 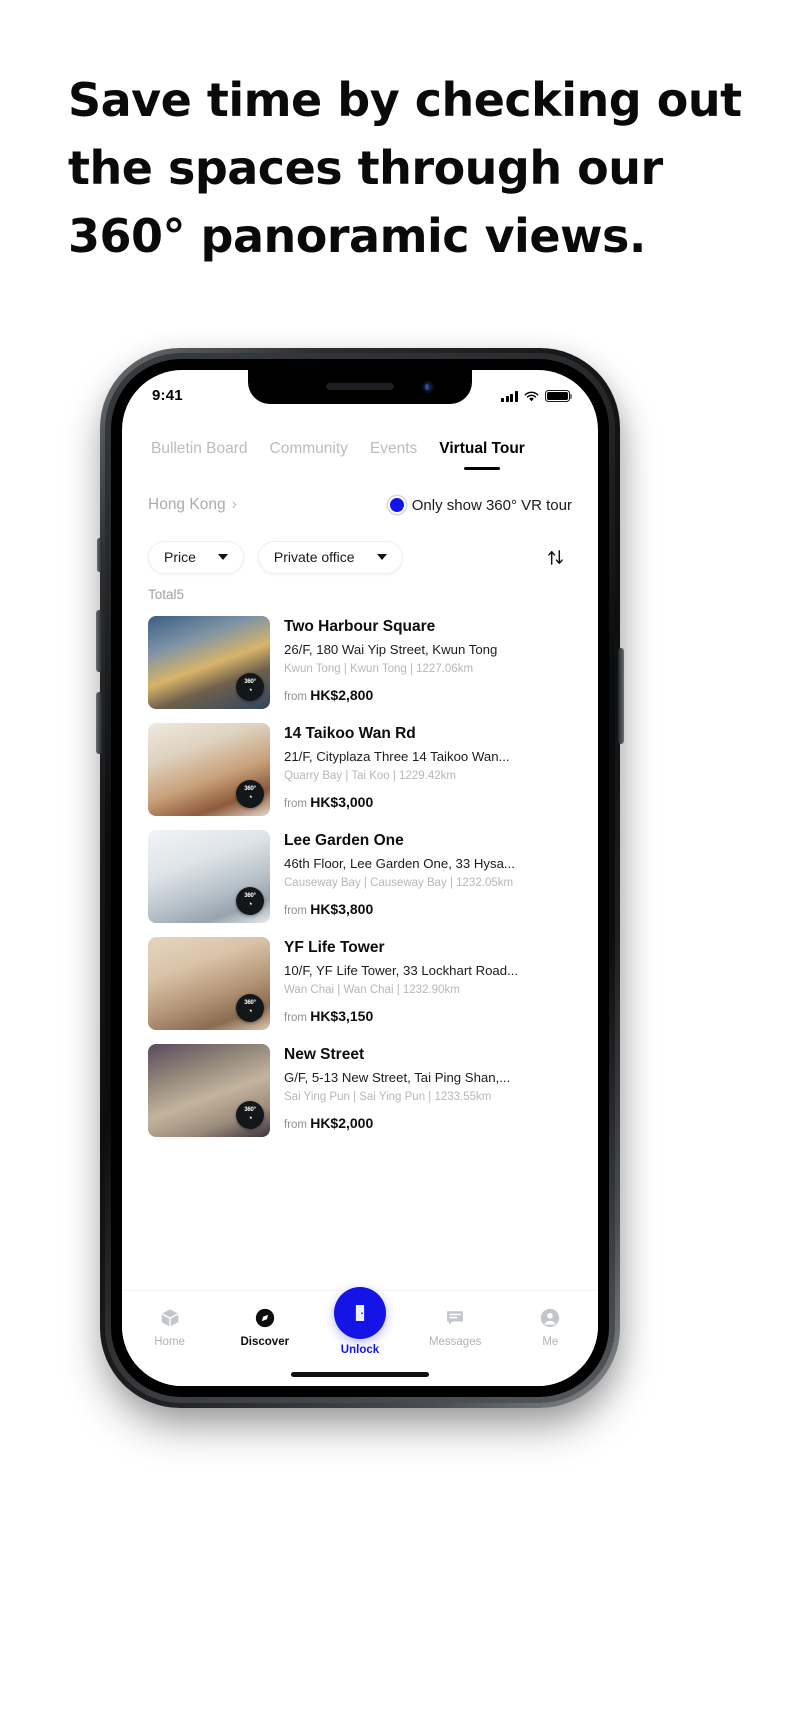 I want to click on battery-icon, so click(x=559, y=396).